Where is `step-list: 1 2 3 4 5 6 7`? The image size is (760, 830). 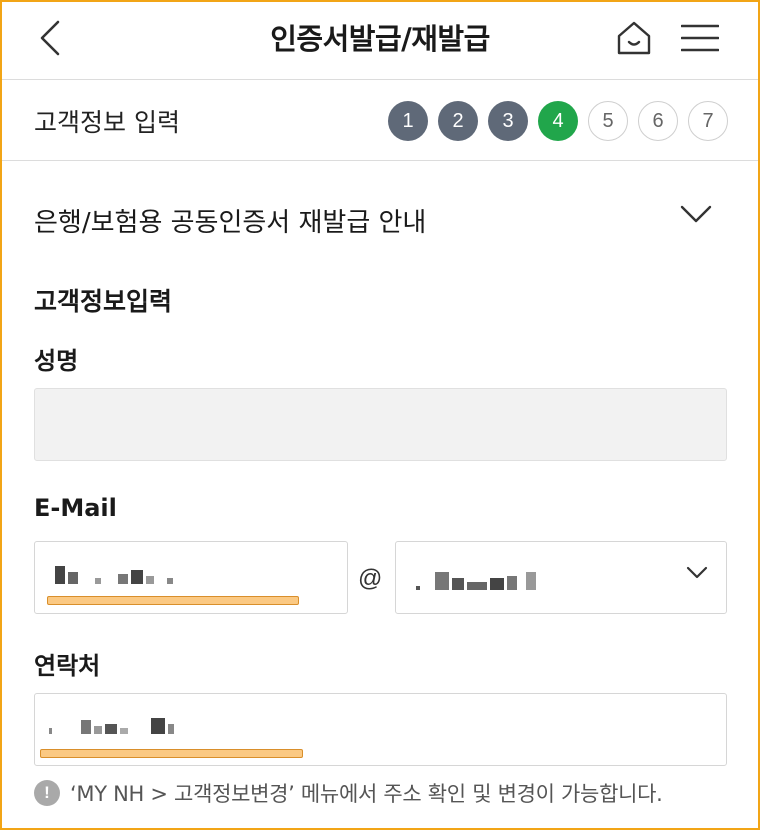 step-list: 1 2 3 4 5 6 7 is located at coordinates (558, 121).